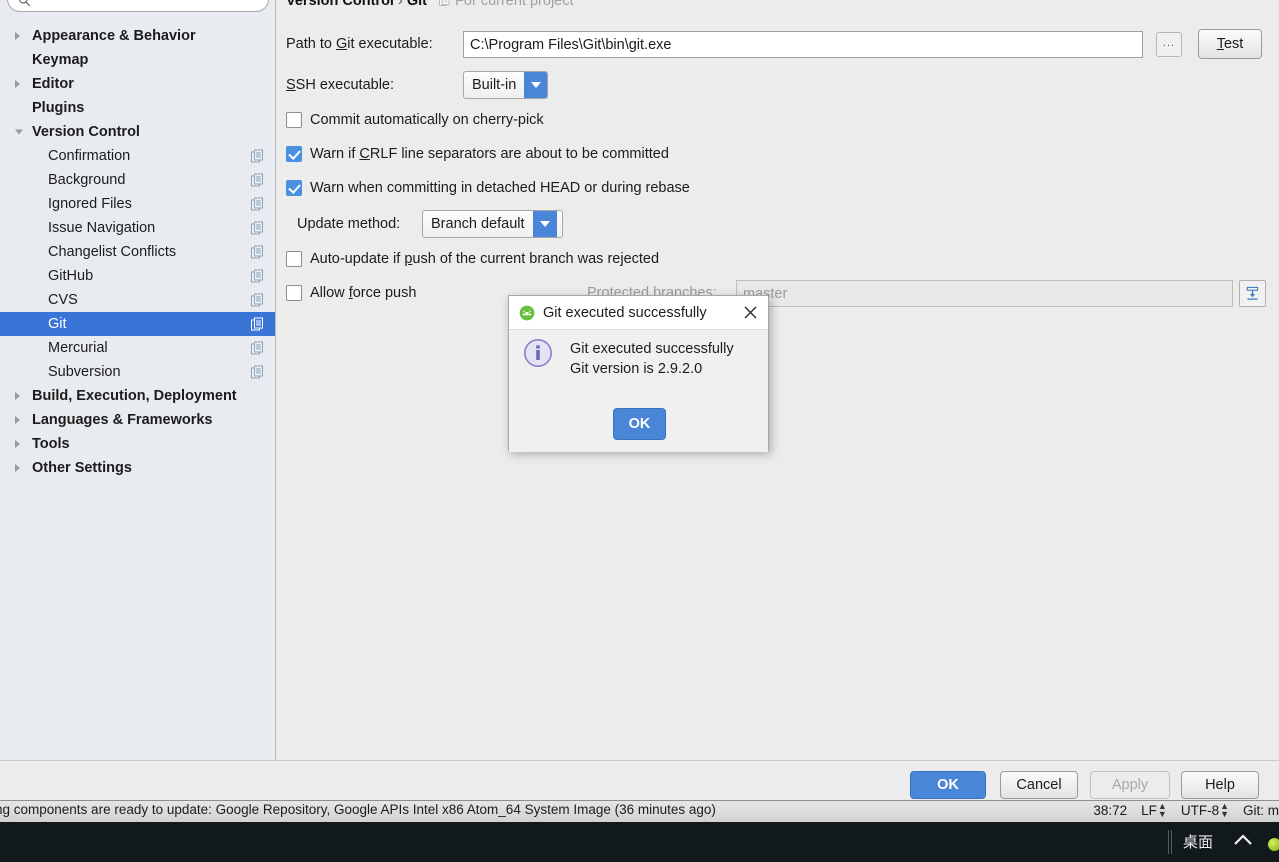 The image size is (1279, 862). What do you see at coordinates (134, 396) in the screenshot?
I see `sidebar-item-label: Build, Execution, Deployment` at bounding box center [134, 396].